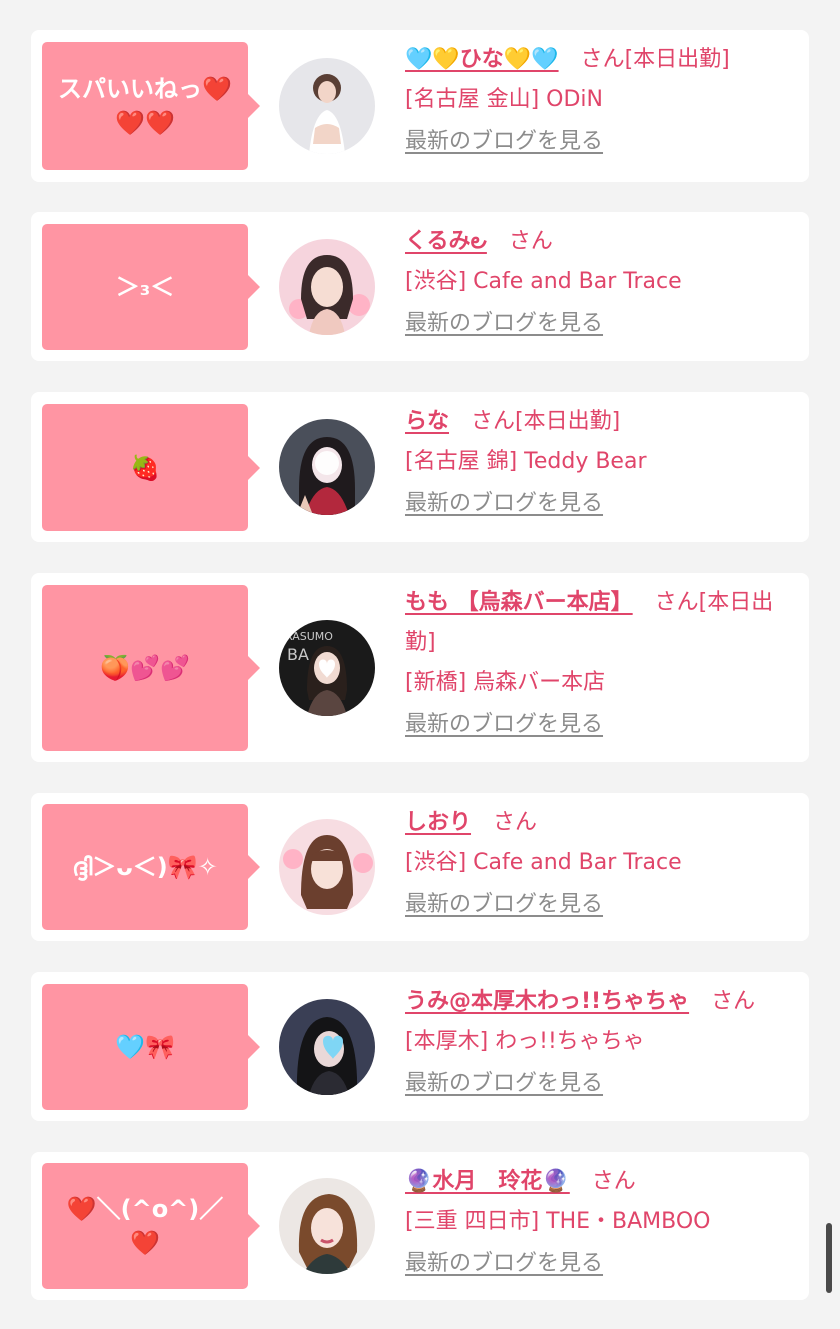 This screenshot has width=840, height=1329. I want to click on comment-bubble: スパいいねっ❤️ ❤️❤️, so click(151, 106).